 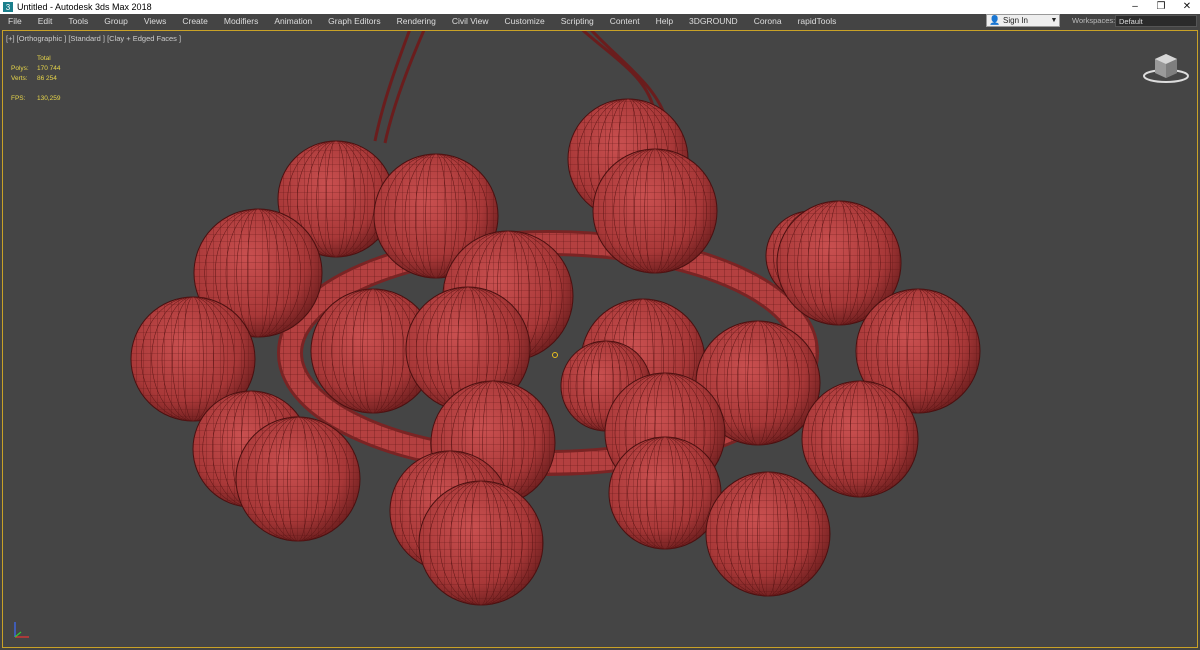 I want to click on menu-animation: Animation, so click(x=293, y=21).